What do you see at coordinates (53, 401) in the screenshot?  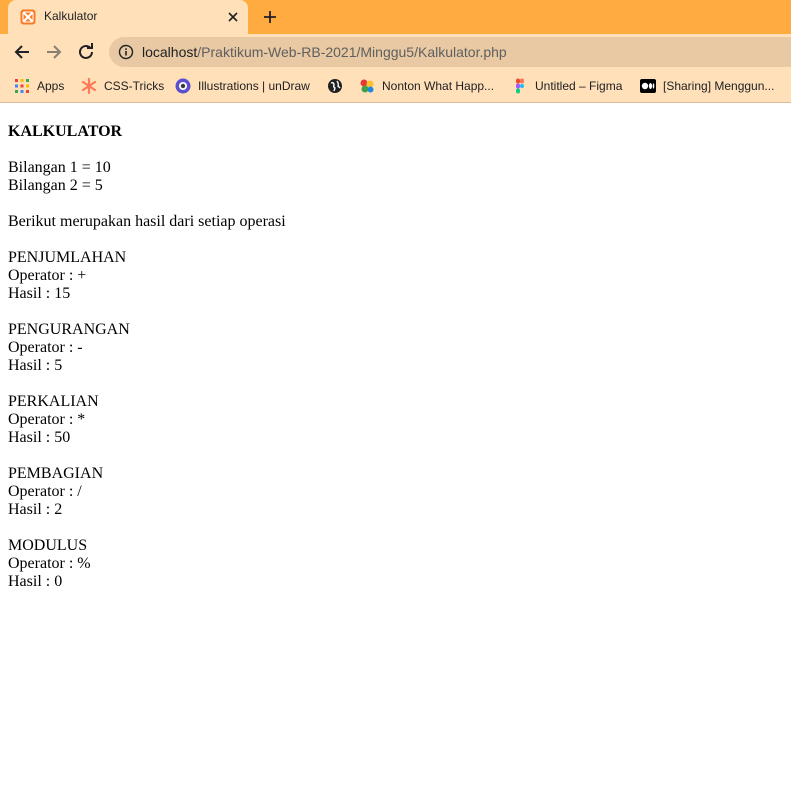 I see `operation-name: PERKALIAN` at bounding box center [53, 401].